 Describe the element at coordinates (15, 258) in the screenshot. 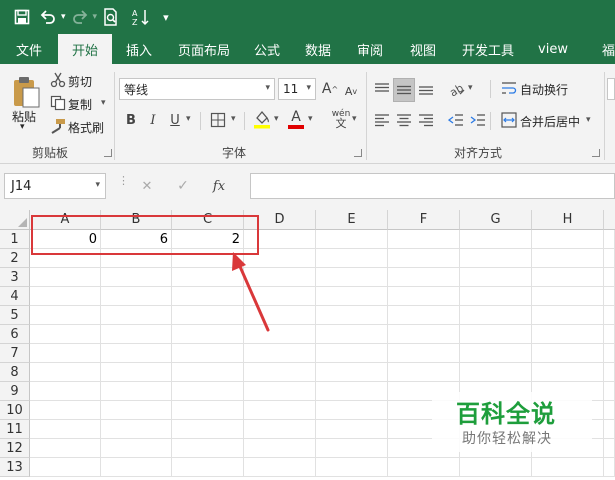

I see `row-header-2: 2` at that location.